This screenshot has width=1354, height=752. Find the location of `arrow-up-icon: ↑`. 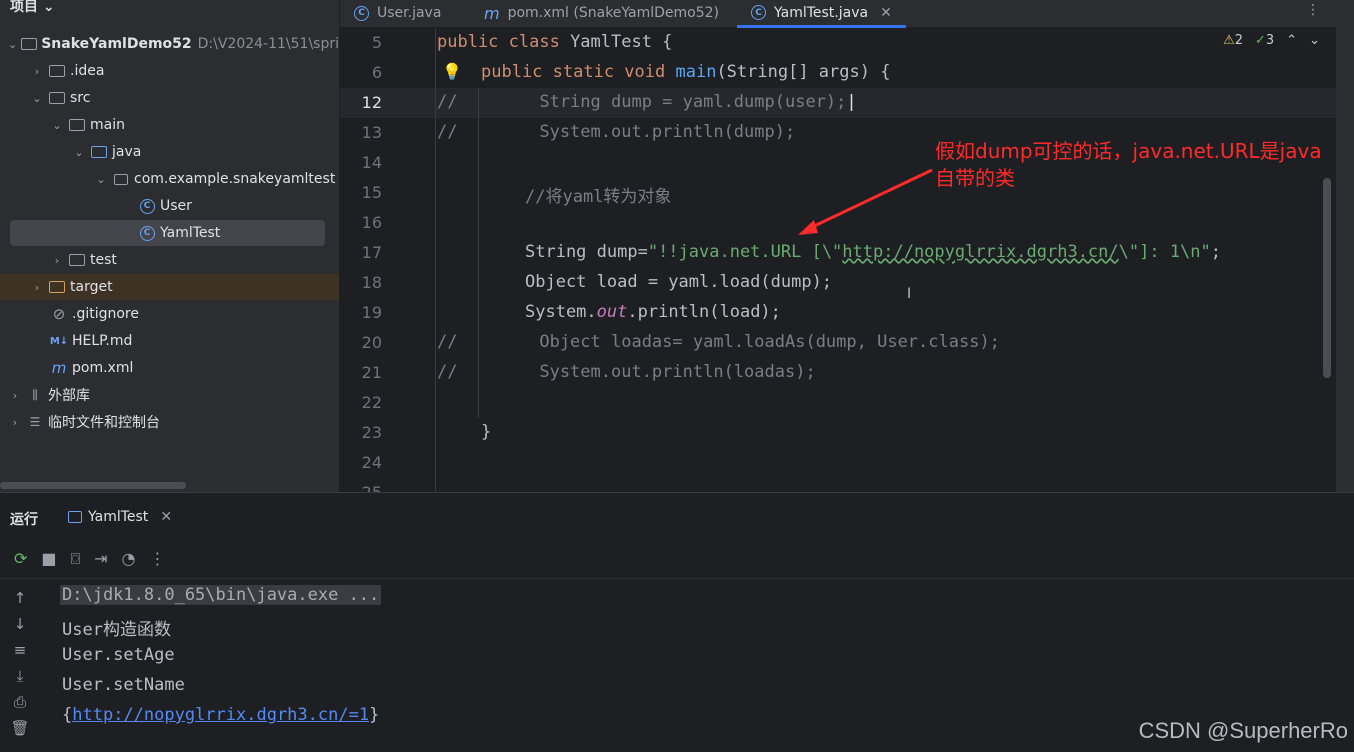

arrow-up-icon: ↑ is located at coordinates (20, 598).